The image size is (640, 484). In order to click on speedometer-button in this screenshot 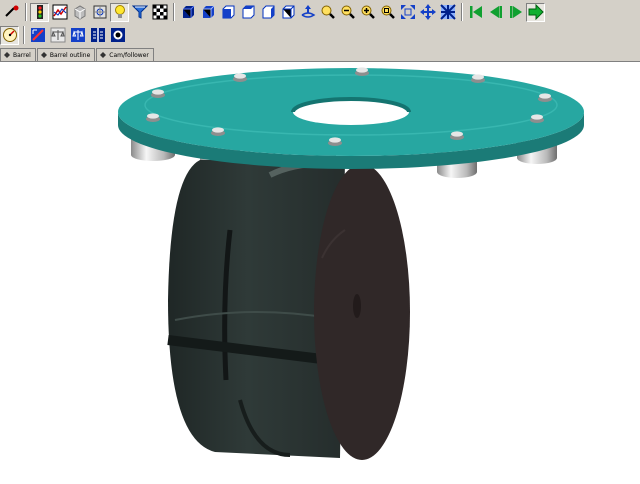, I will do `click(9, 35)`.